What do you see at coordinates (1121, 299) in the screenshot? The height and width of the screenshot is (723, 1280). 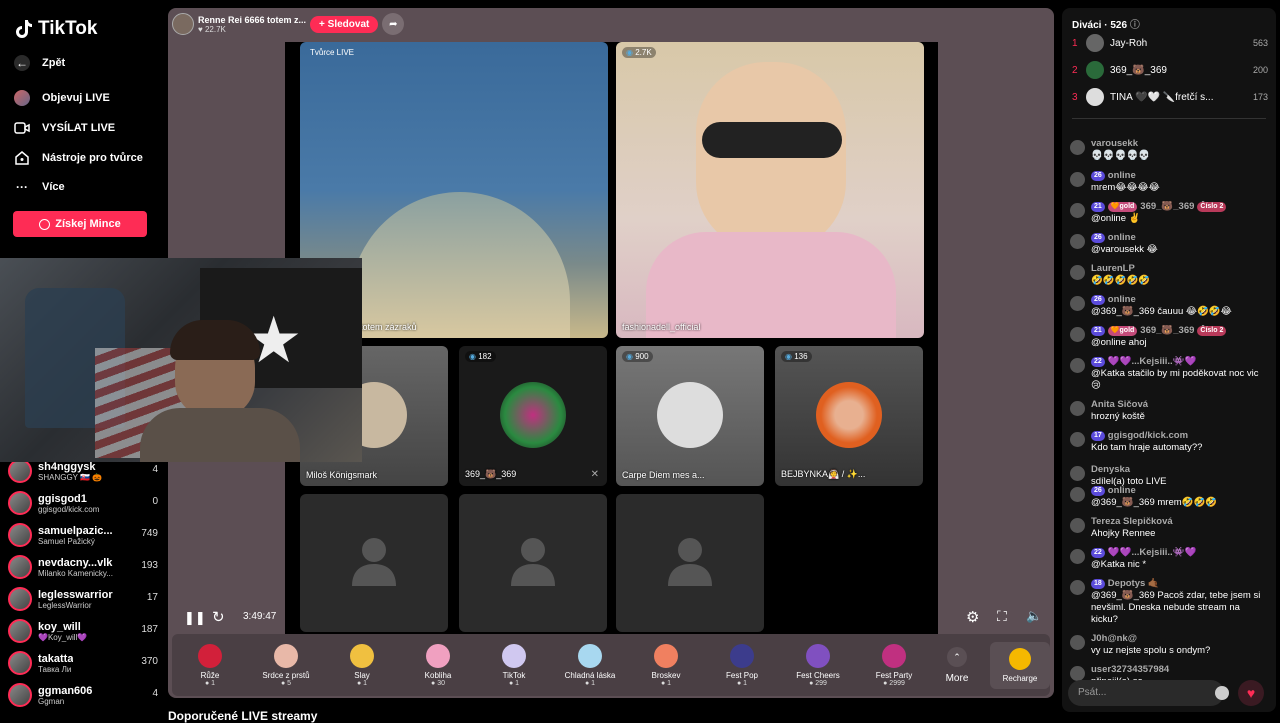 I see `chat-username: online` at bounding box center [1121, 299].